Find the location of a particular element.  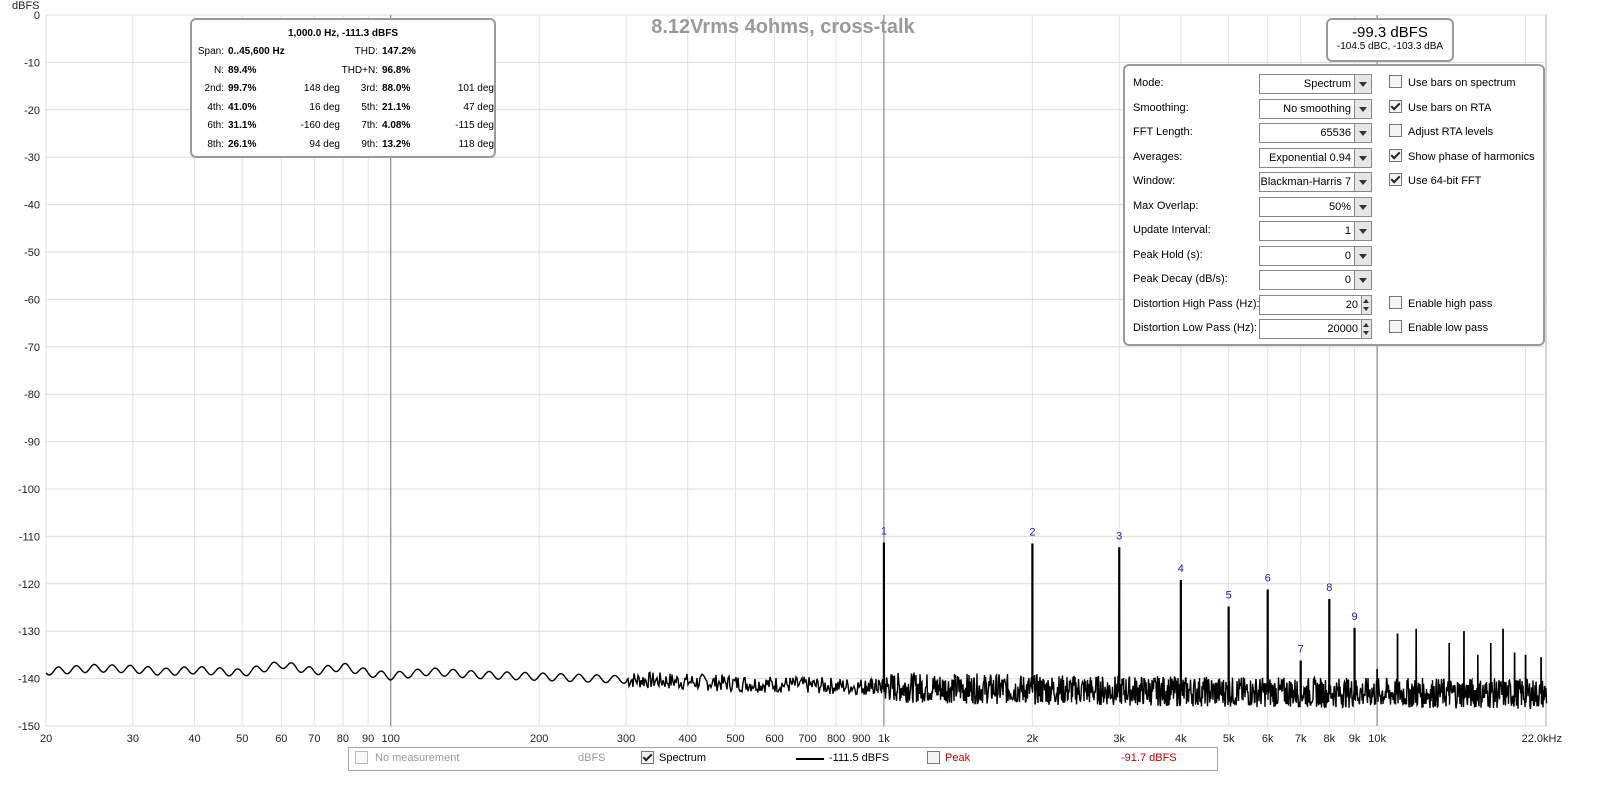

peak-legend-label: Peak is located at coordinates (958, 758).